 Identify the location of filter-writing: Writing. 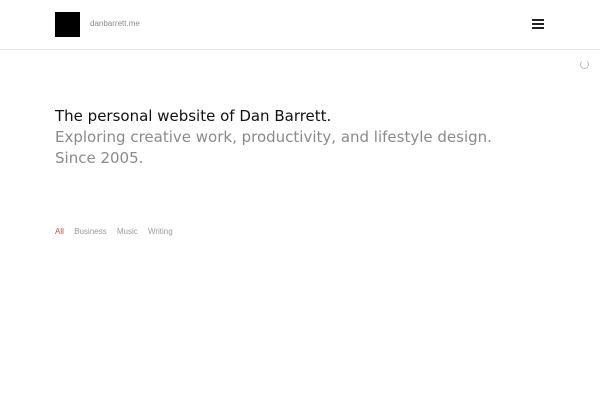
(160, 231).